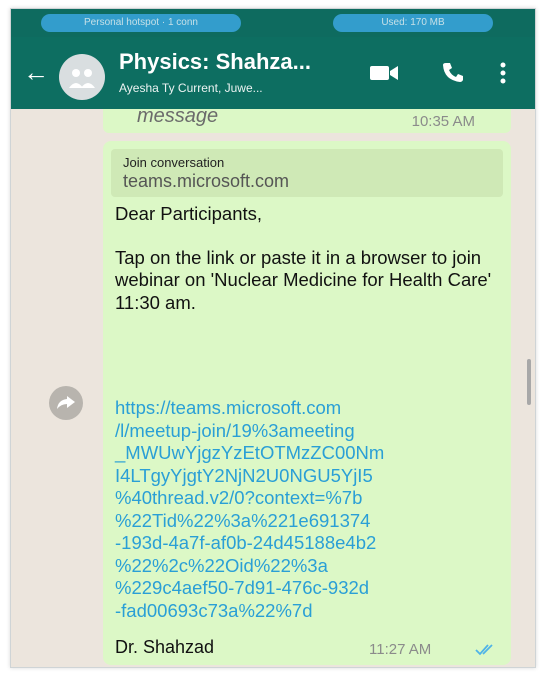 Image resolution: width=544 pixels, height=674 pixels. What do you see at coordinates (311, 498) in the screenshot?
I see `link-line: %40thread.v2/0?context=%7b` at bounding box center [311, 498].